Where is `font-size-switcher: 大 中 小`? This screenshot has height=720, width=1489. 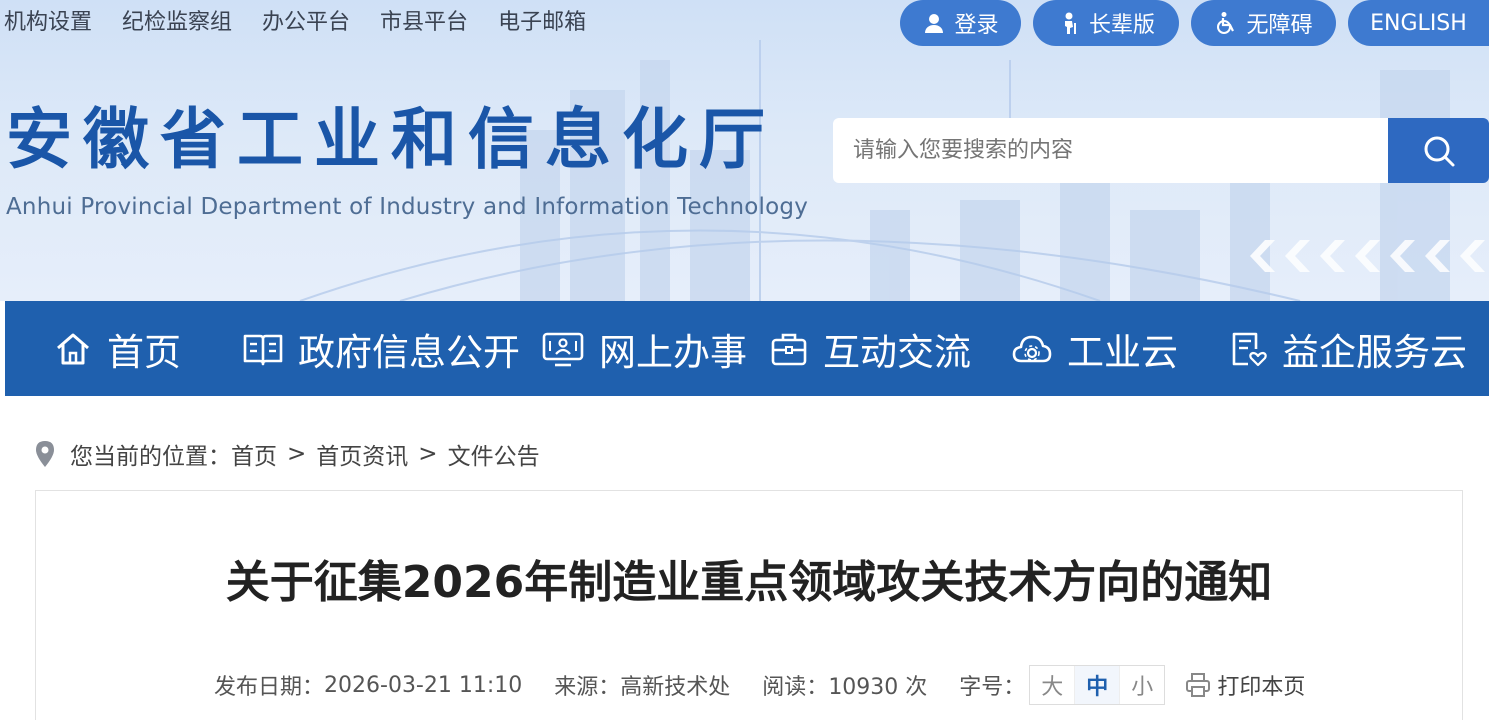 font-size-switcher: 大 中 小 is located at coordinates (1097, 685).